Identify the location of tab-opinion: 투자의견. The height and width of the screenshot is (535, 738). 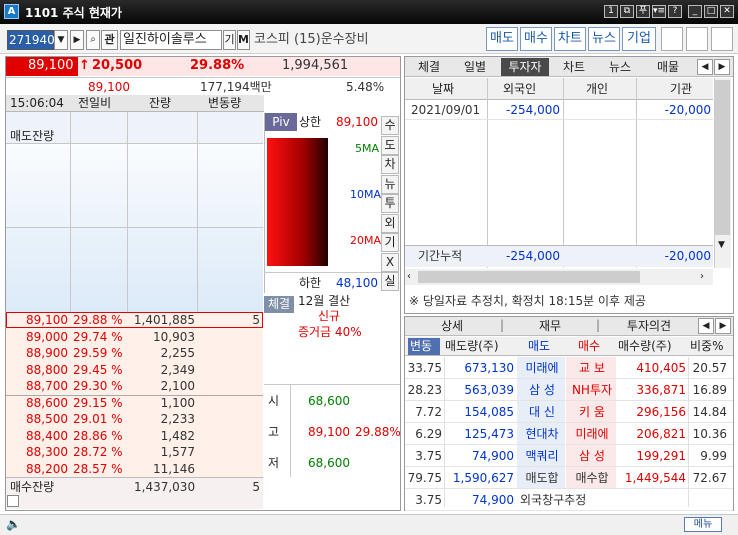
(649, 326).